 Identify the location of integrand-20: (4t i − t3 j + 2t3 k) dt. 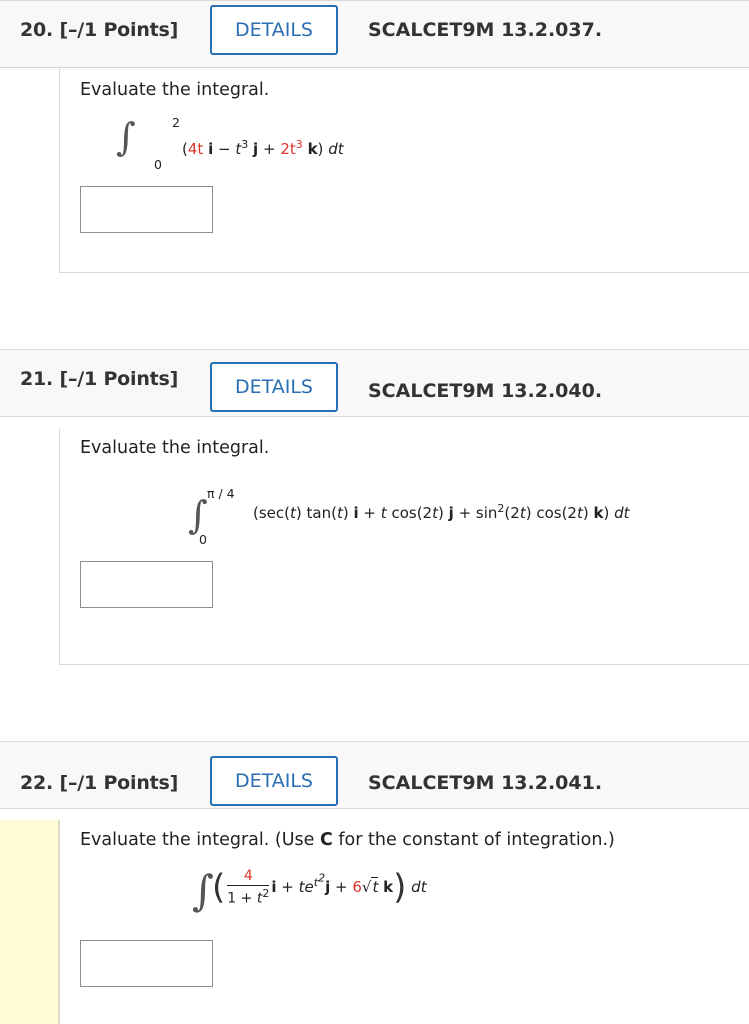
(263, 148).